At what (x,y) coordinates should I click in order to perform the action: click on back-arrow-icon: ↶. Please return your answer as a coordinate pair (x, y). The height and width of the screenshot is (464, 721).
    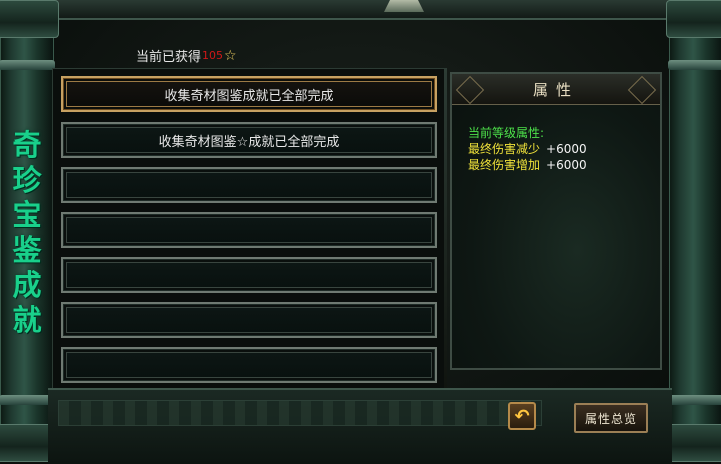
    Looking at the image, I should click on (522, 416).